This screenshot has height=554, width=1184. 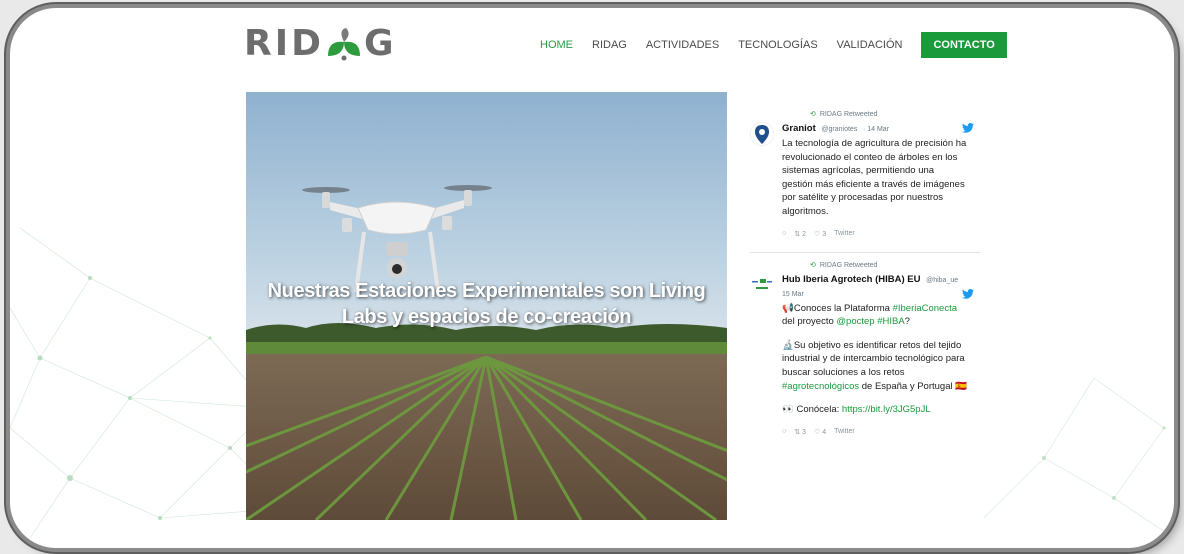 I want to click on author-name: Graniot, so click(x=799, y=128).